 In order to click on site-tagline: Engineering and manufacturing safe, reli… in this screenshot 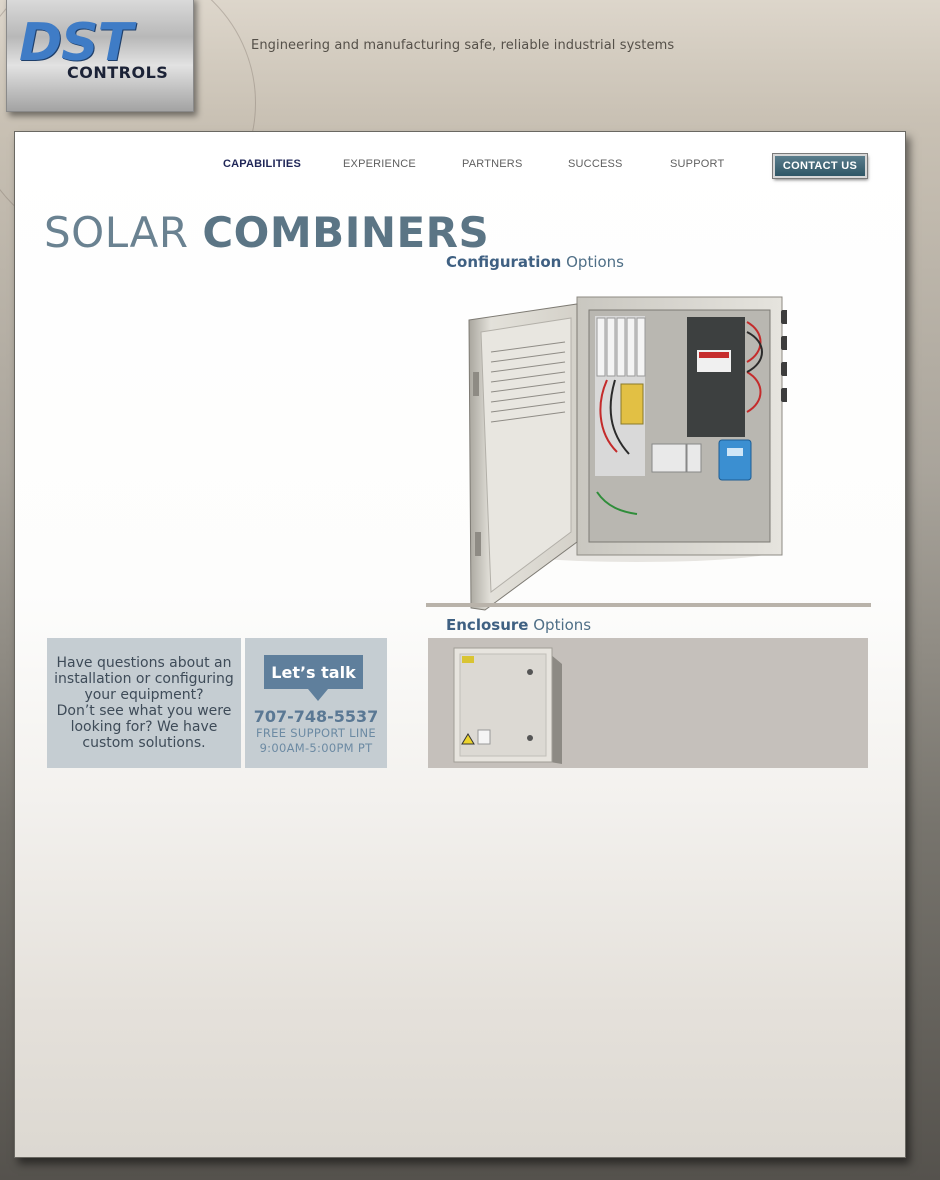, I will do `click(463, 45)`.